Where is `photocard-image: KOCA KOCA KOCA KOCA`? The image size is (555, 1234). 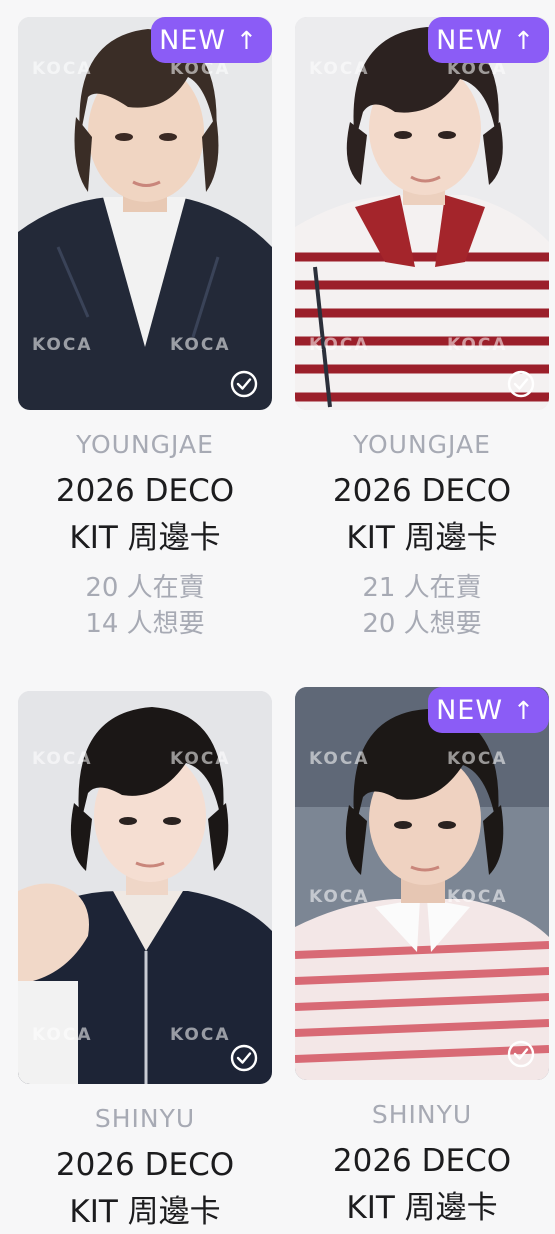
photocard-image: KOCA KOCA KOCA KOCA is located at coordinates (145, 887).